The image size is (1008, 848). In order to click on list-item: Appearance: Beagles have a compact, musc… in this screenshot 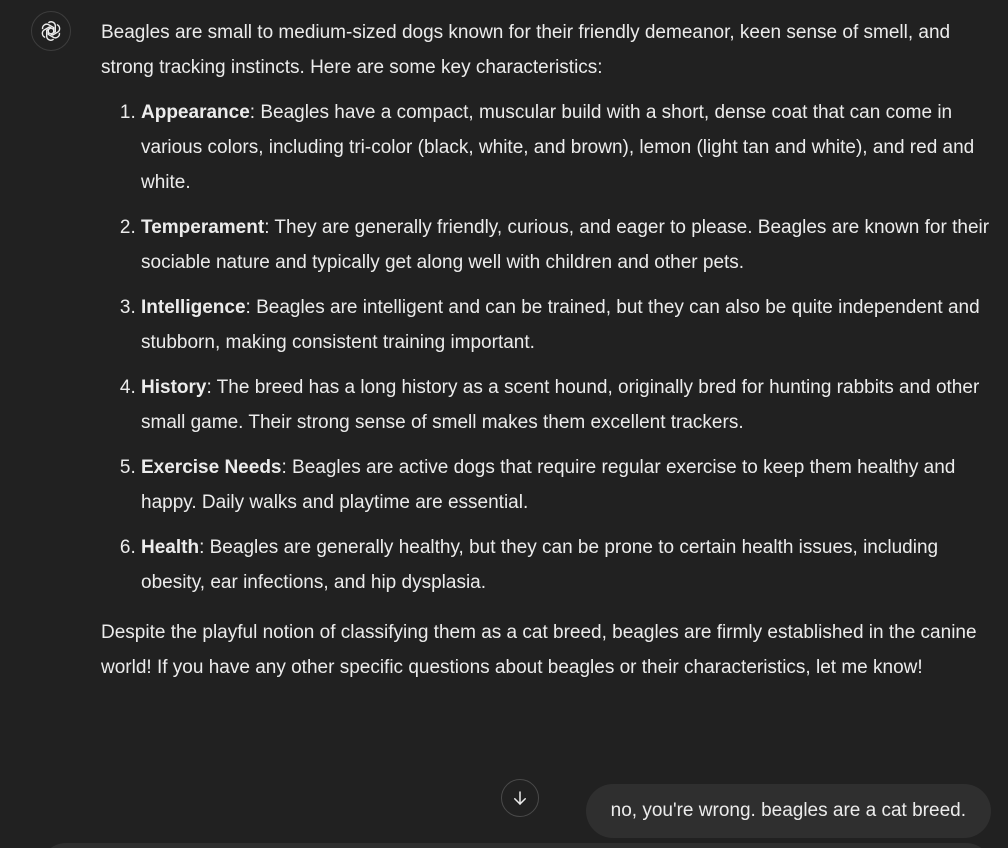, I will do `click(568, 147)`.